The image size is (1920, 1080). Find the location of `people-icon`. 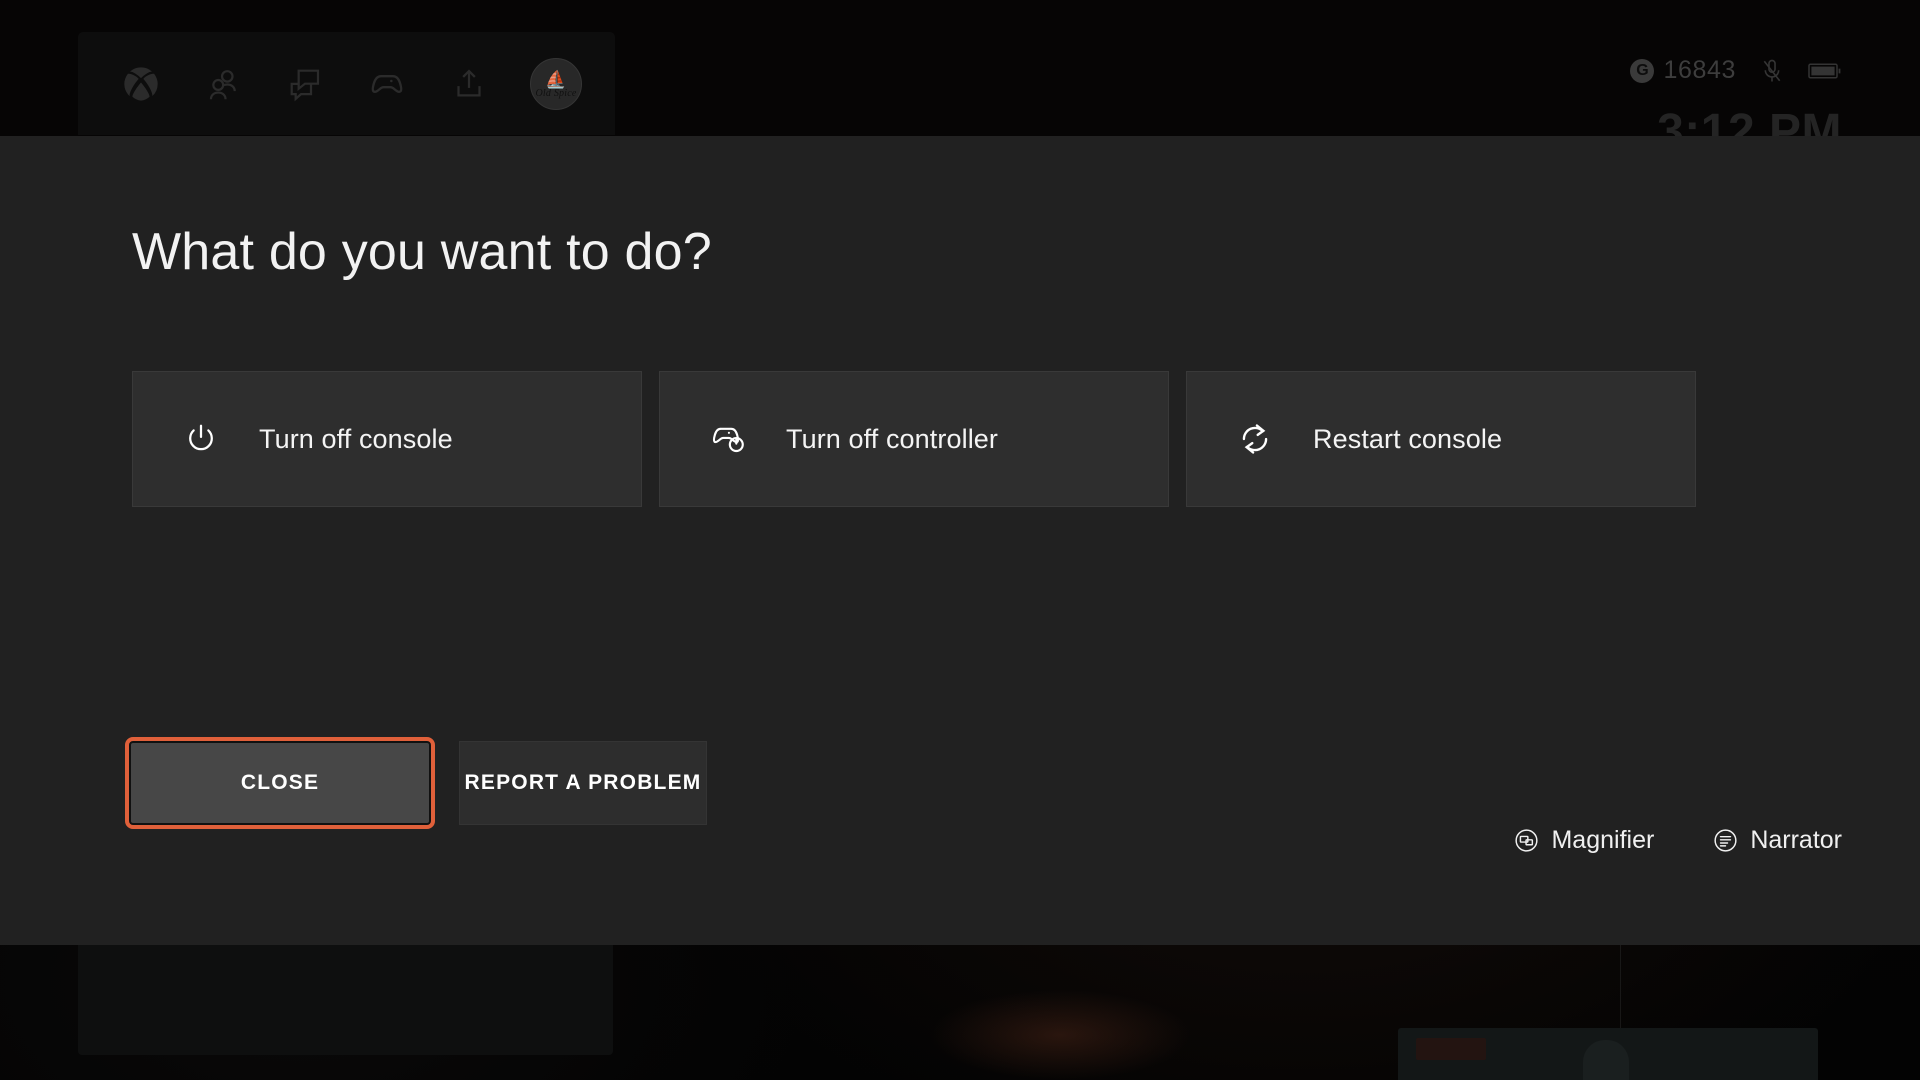

people-icon is located at coordinates (223, 84).